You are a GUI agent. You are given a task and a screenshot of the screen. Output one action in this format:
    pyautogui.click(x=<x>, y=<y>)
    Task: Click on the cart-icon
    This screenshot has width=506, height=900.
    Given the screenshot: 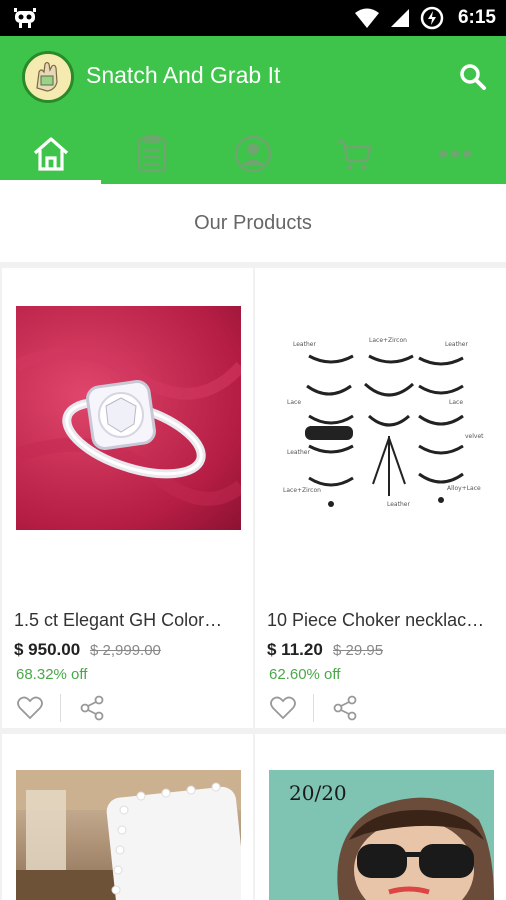 What is the action you would take?
    pyautogui.click(x=354, y=154)
    